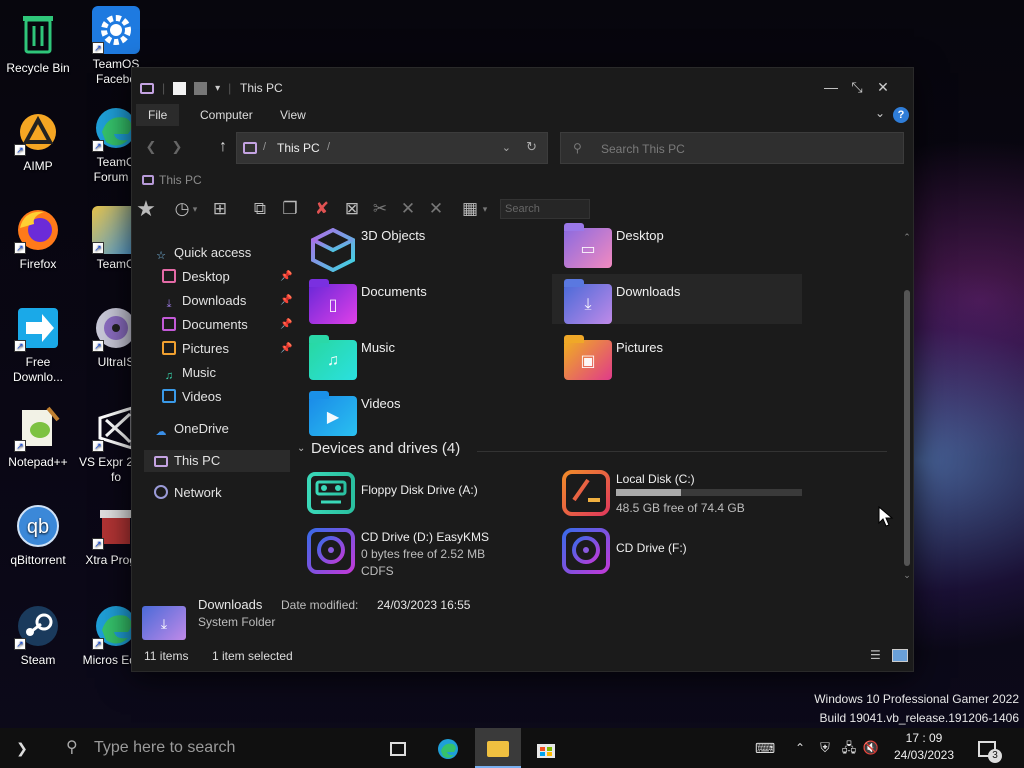 The height and width of the screenshot is (768, 1024). I want to click on nav-downloads: ⤓ Downloads 📌, so click(227, 301).